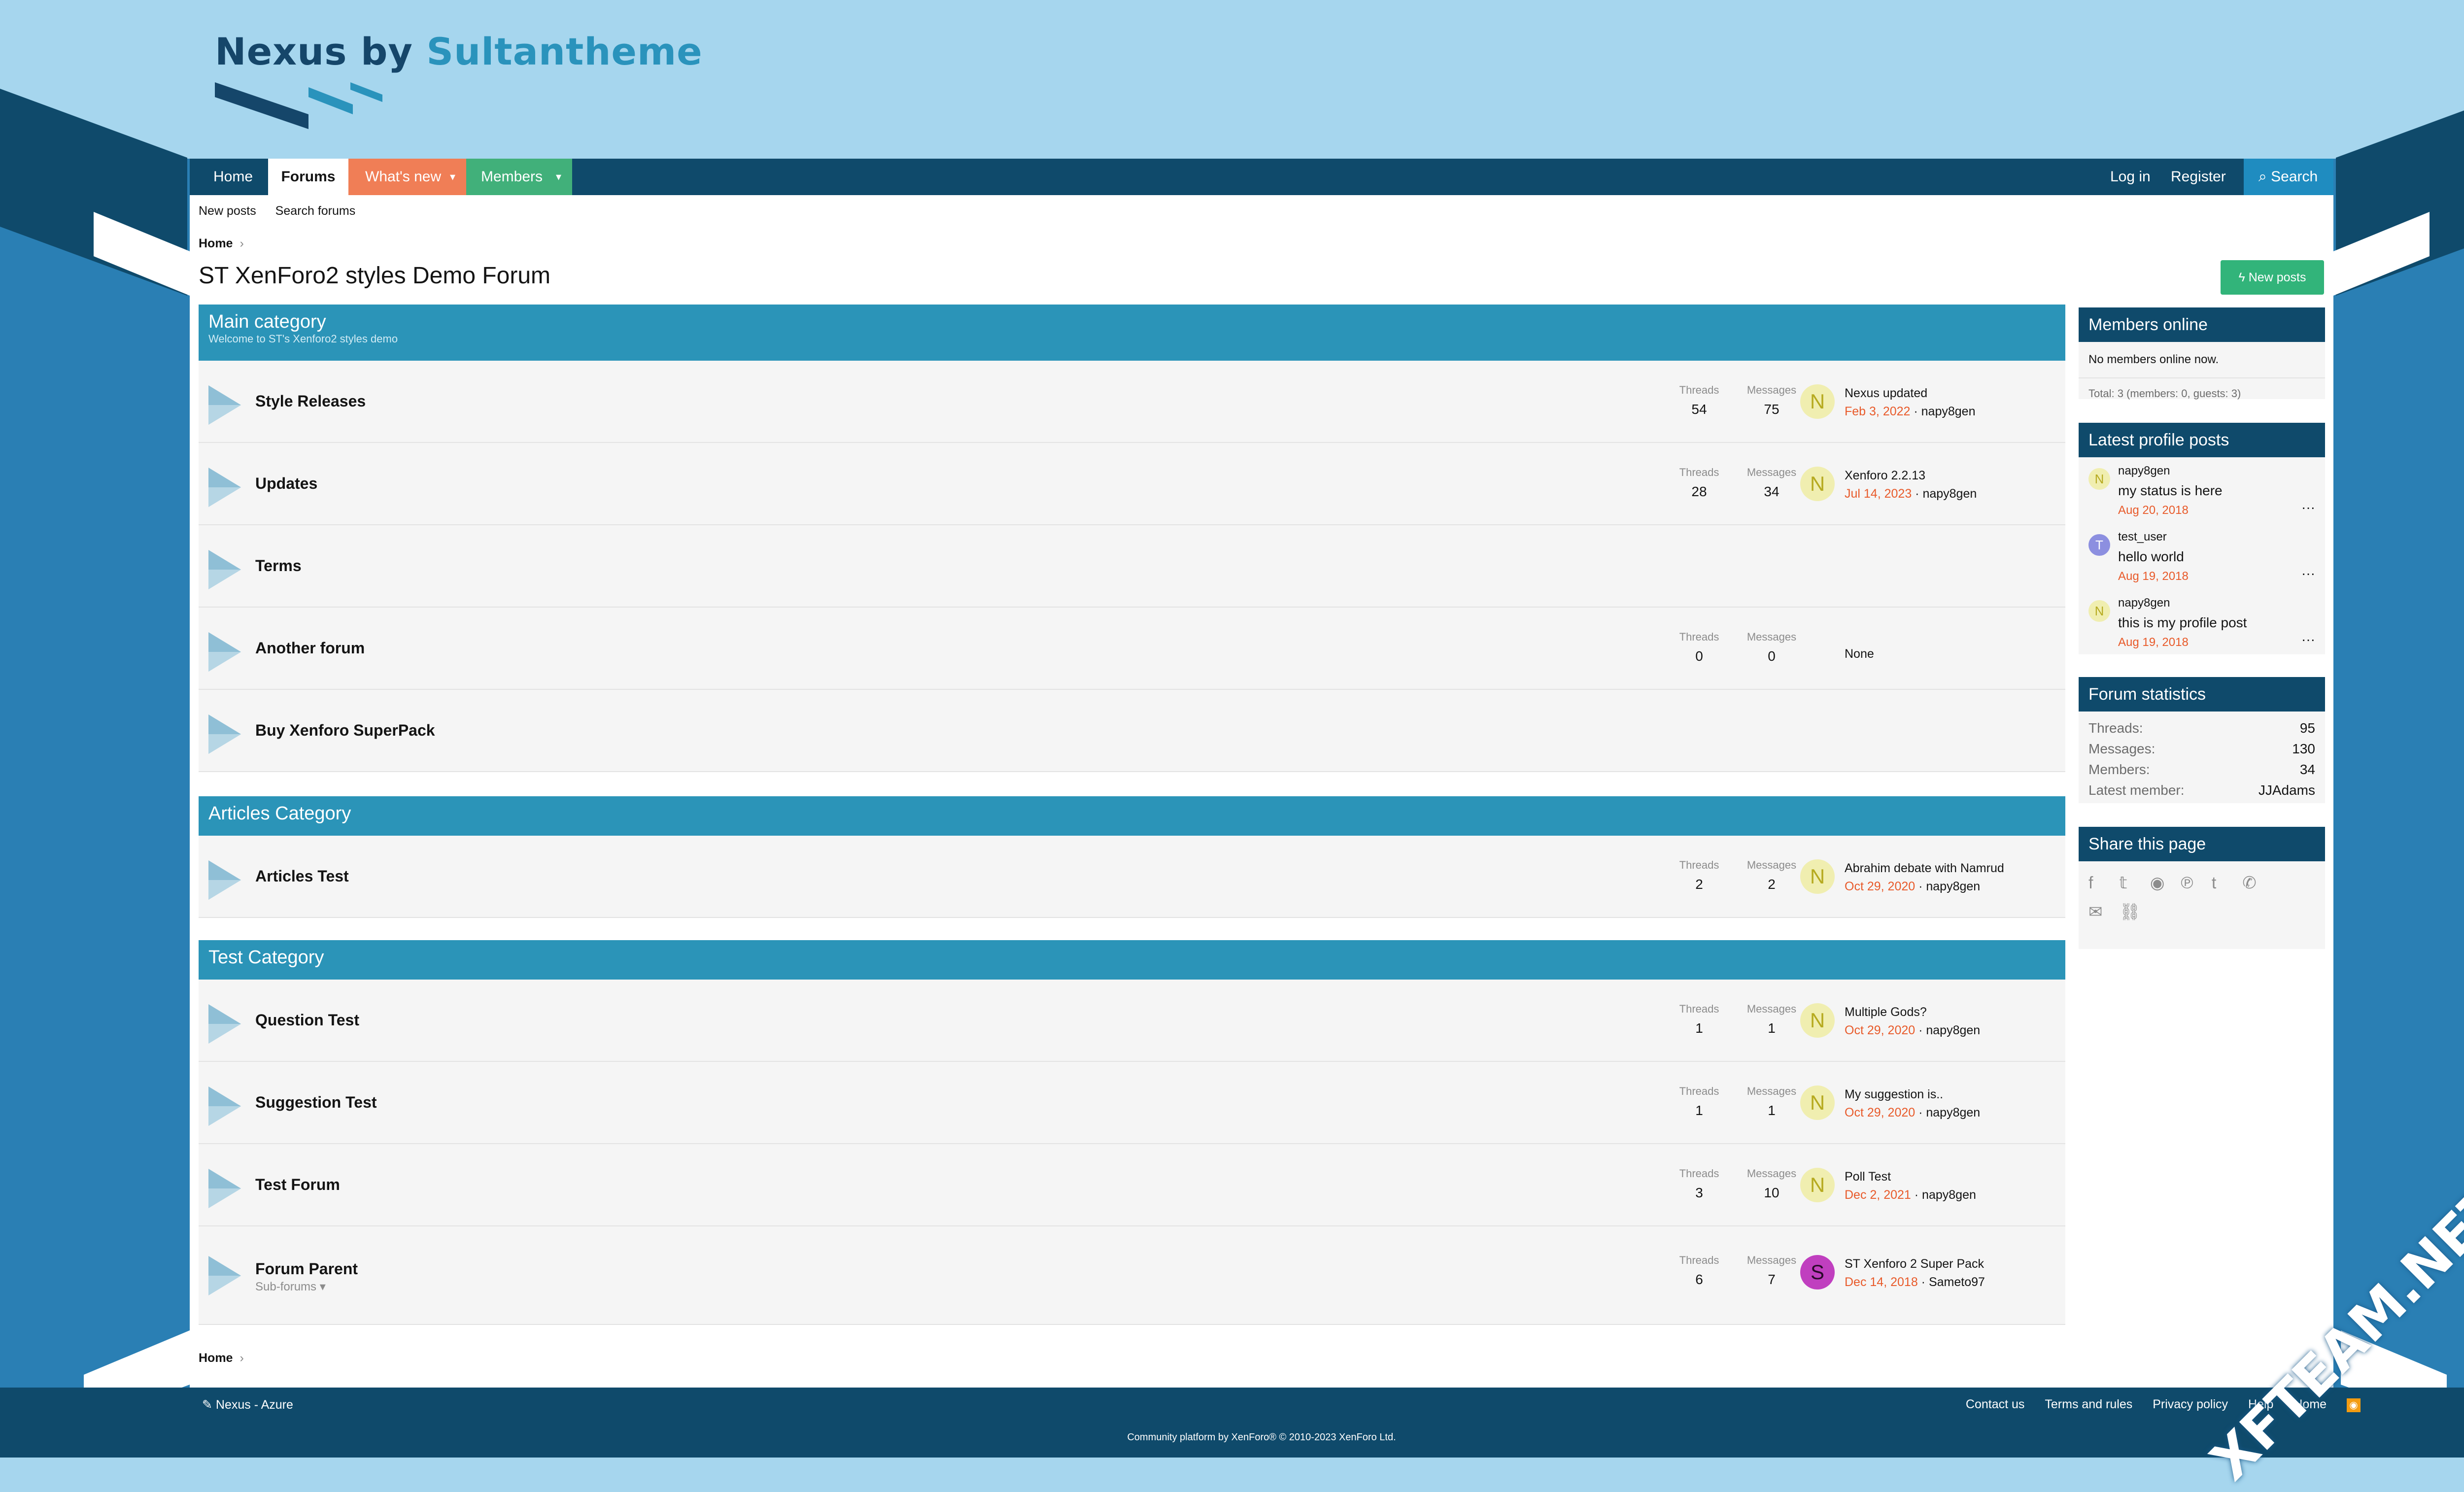 The height and width of the screenshot is (1492, 2464). Describe the element at coordinates (1132, 566) in the screenshot. I see `forum-node: Terms` at that location.